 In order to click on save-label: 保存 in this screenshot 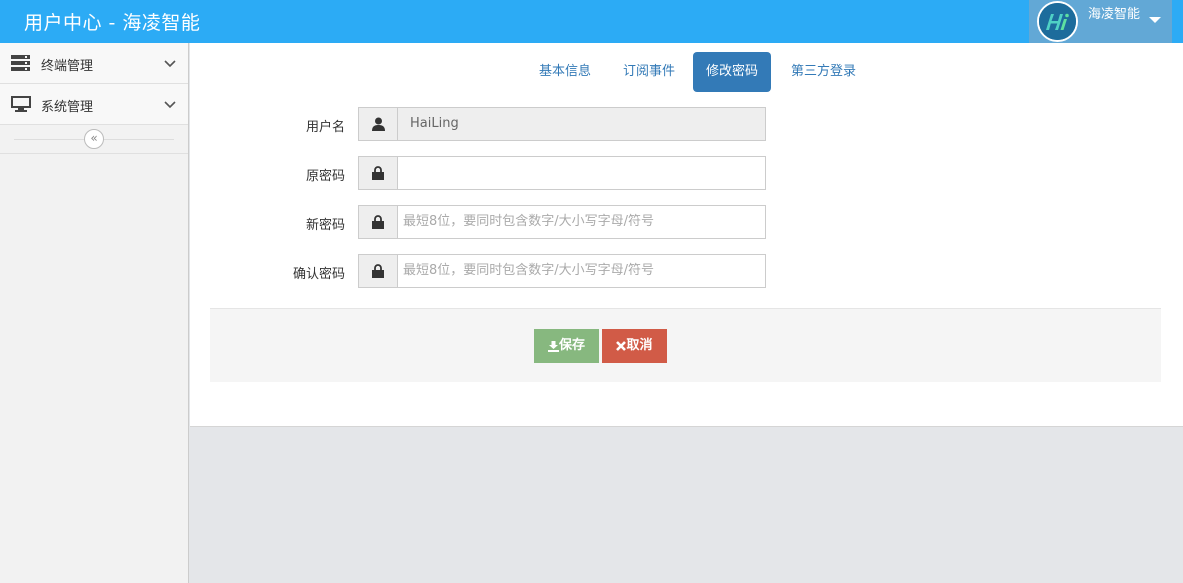, I will do `click(571, 345)`.